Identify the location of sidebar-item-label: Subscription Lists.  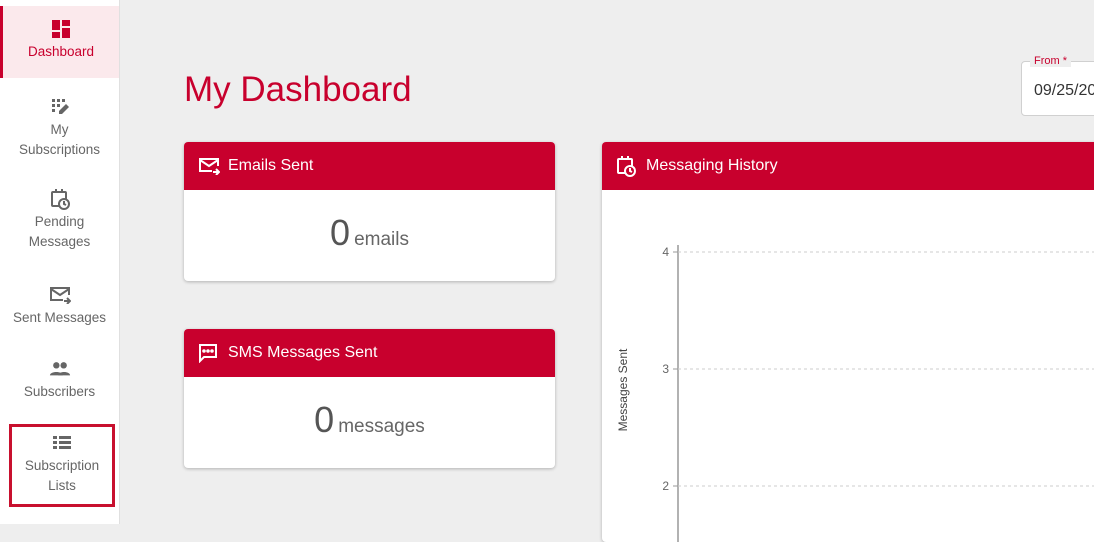
(62, 475).